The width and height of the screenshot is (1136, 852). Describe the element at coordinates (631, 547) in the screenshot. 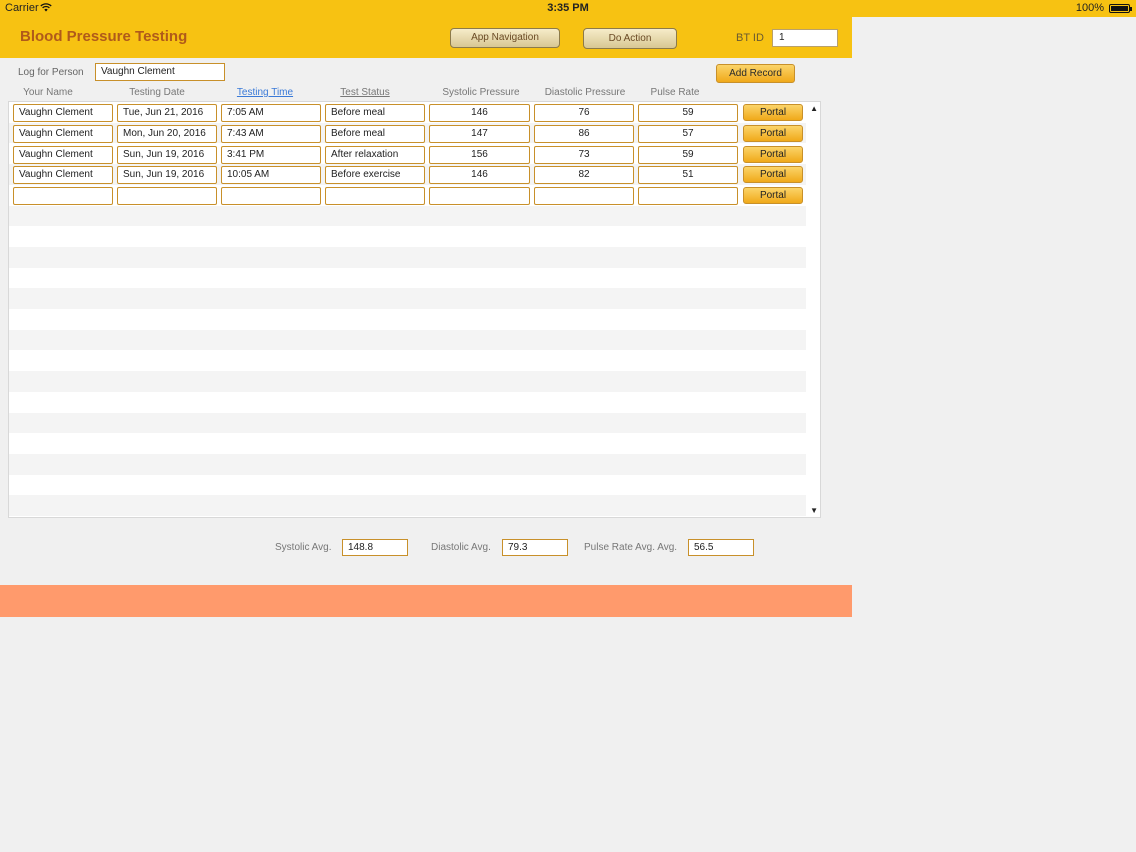

I see `pulse-rate-avg-label: Pulse Rate Avg. Avg.` at that location.